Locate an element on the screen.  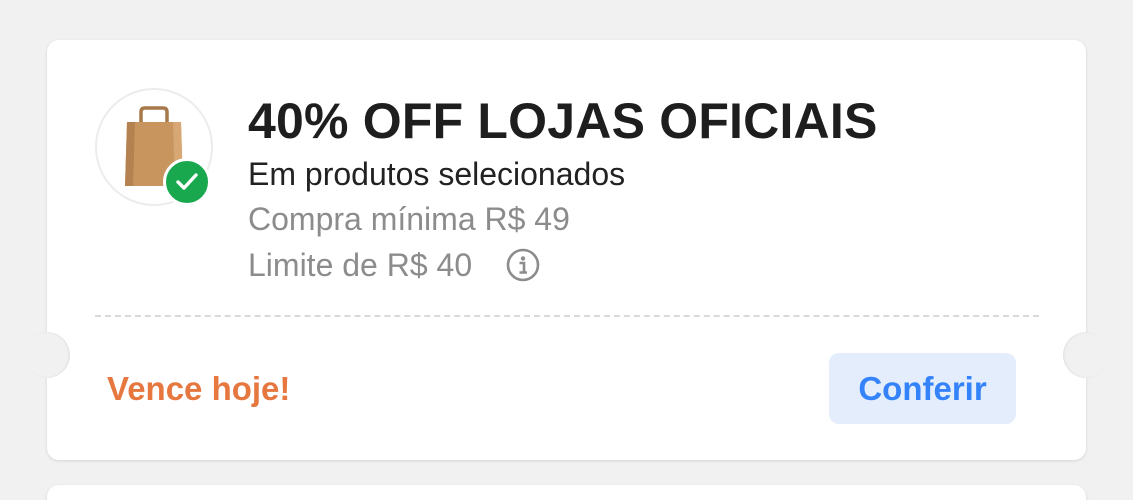
check-icon is located at coordinates (187, 182).